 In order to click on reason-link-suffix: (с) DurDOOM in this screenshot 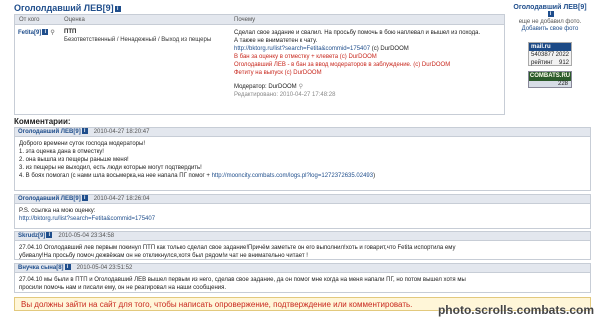, I will do `click(389, 49)`.